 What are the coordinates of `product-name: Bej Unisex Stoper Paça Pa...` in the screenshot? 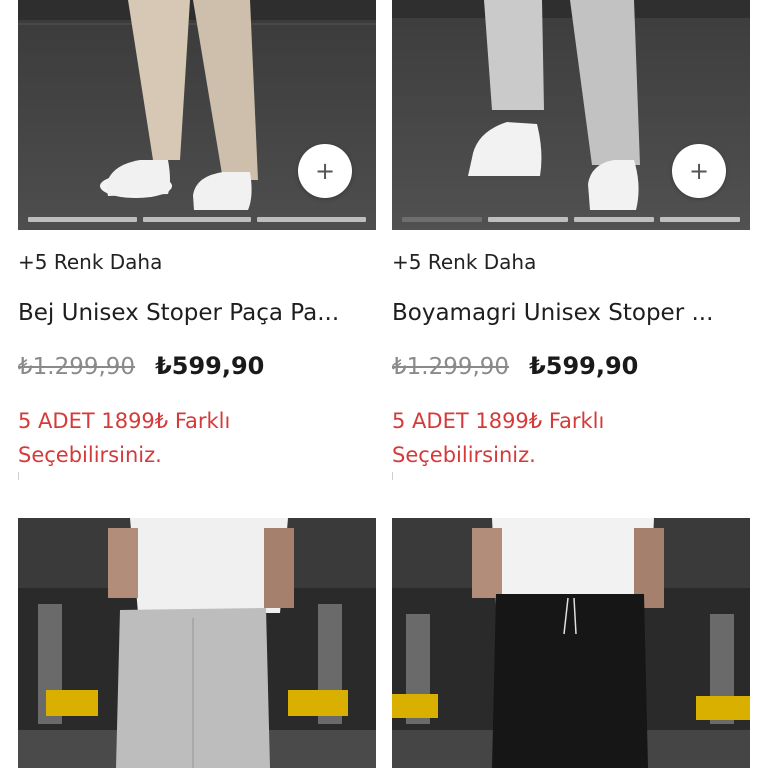 It's located at (197, 313).